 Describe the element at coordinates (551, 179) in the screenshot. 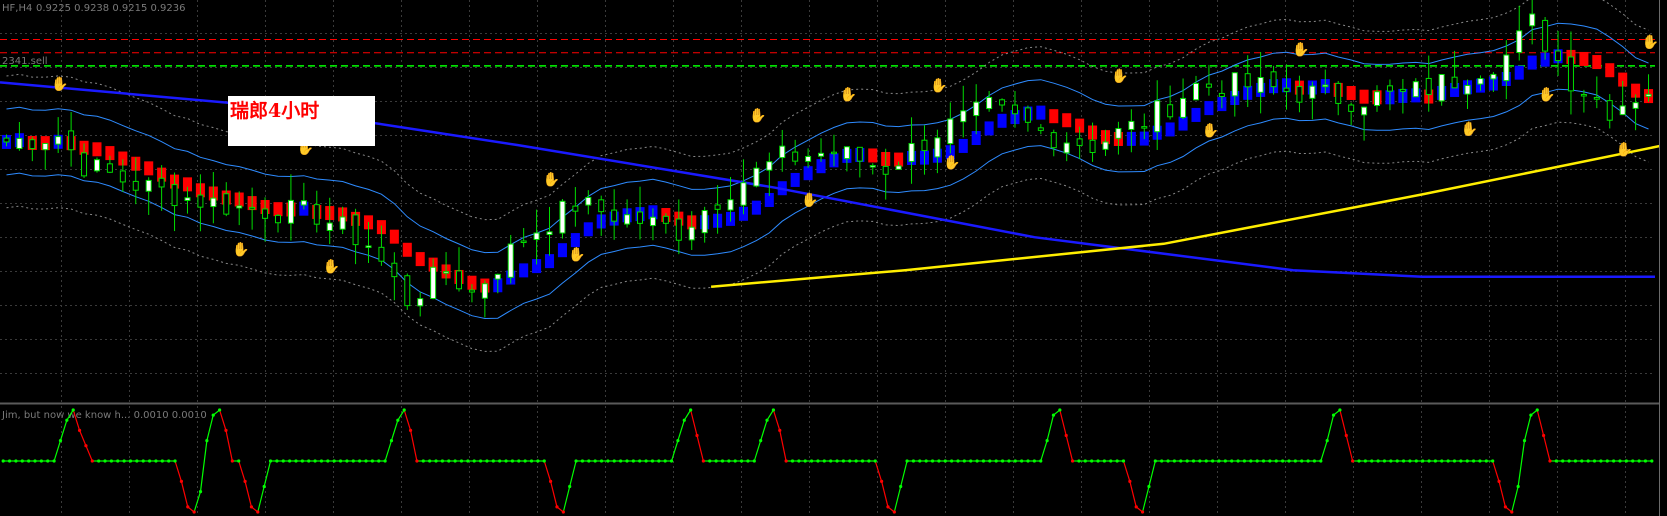

I see `red-hand-icon: ✋` at that location.